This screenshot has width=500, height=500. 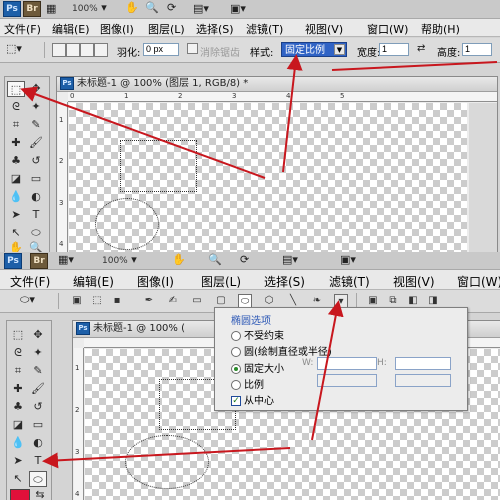 What do you see at coordinates (161, 49) in the screenshot?
I see `feather-input` at bounding box center [161, 49].